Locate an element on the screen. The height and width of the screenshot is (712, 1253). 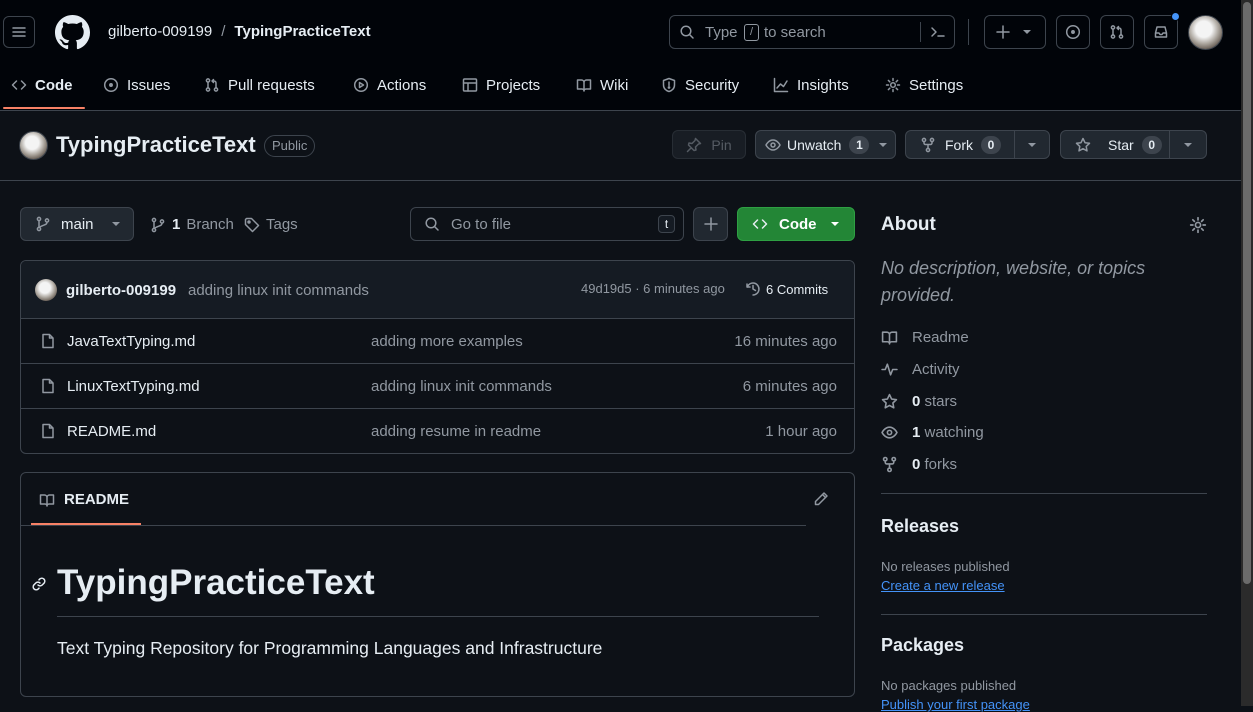
file-commit-message: adding resume in readme is located at coordinates (456, 431).